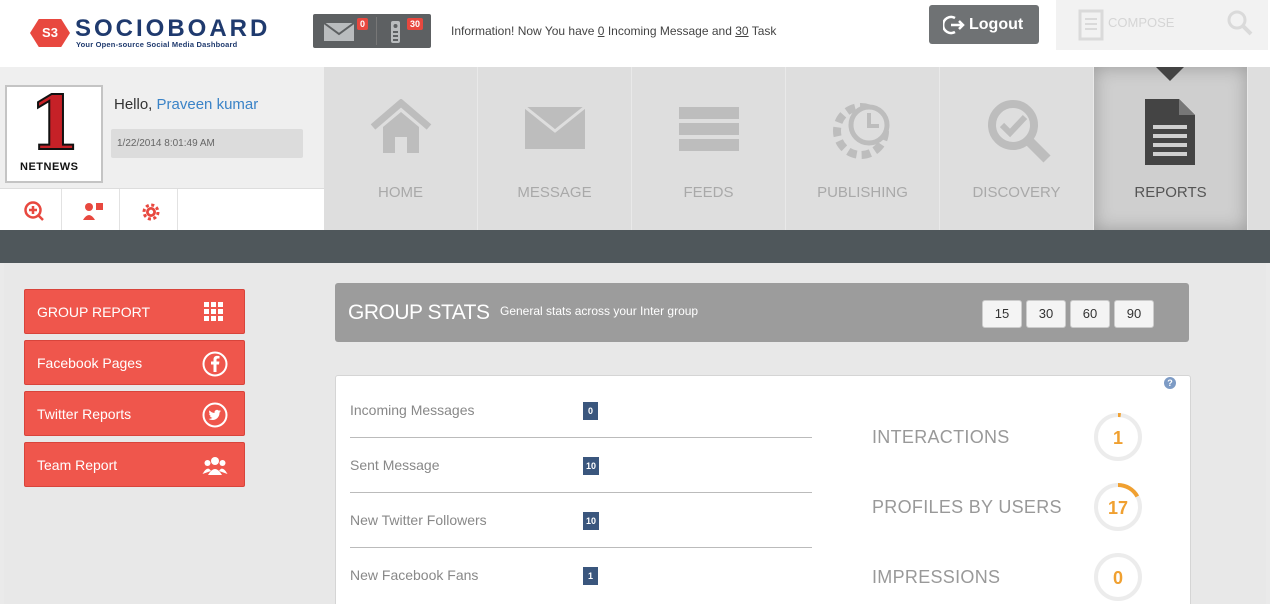 The width and height of the screenshot is (1270, 604). Describe the element at coordinates (400, 192) in the screenshot. I see `nav-home-label: HOME` at that location.